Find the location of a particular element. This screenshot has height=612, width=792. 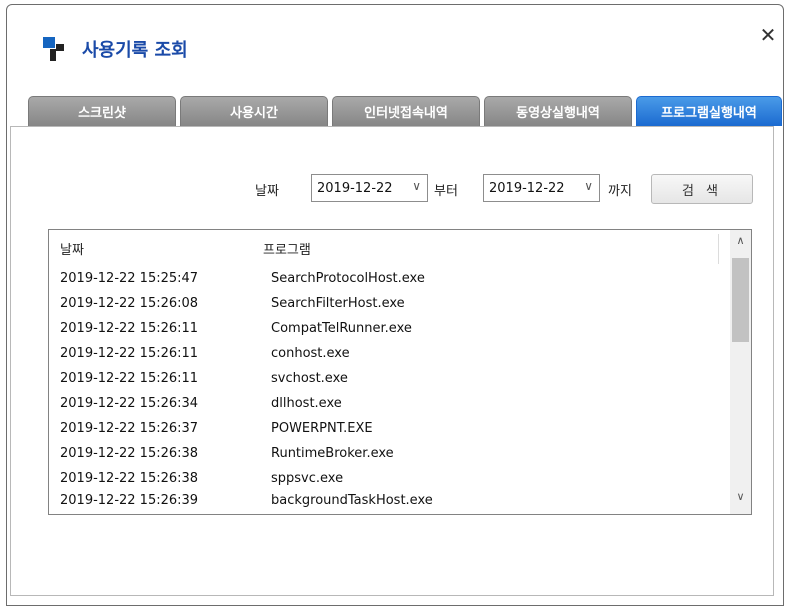

date-label: 날짜 is located at coordinates (267, 191).